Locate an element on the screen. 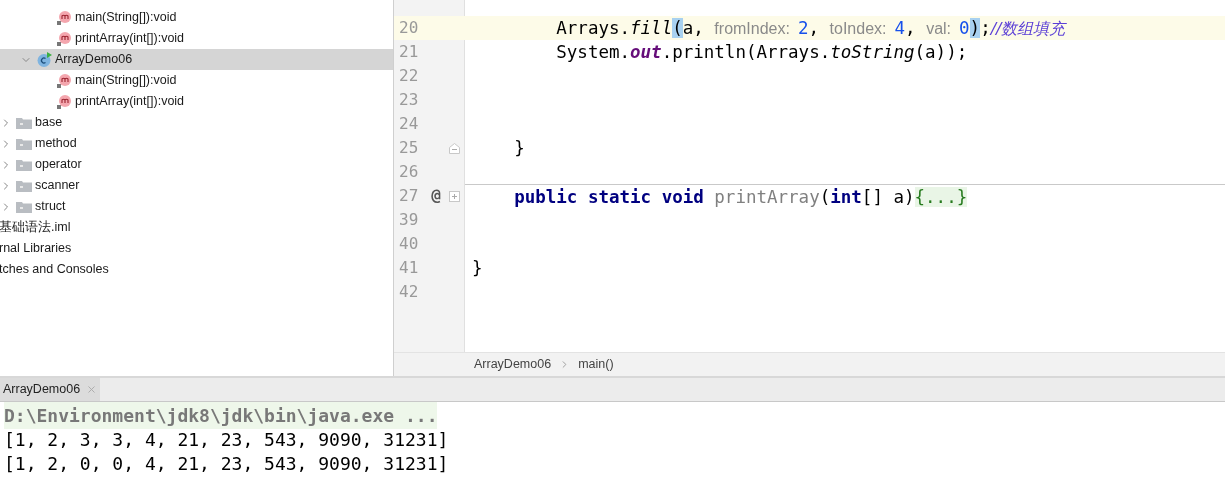 The width and height of the screenshot is (1225, 477). tree-item: operator is located at coordinates (196, 164).